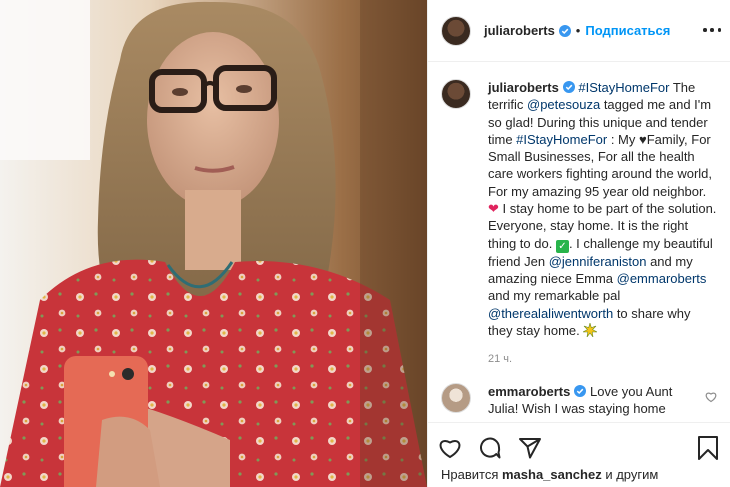 The width and height of the screenshot is (730, 487). Describe the element at coordinates (450, 448) in the screenshot. I see `heart-icon` at that location.